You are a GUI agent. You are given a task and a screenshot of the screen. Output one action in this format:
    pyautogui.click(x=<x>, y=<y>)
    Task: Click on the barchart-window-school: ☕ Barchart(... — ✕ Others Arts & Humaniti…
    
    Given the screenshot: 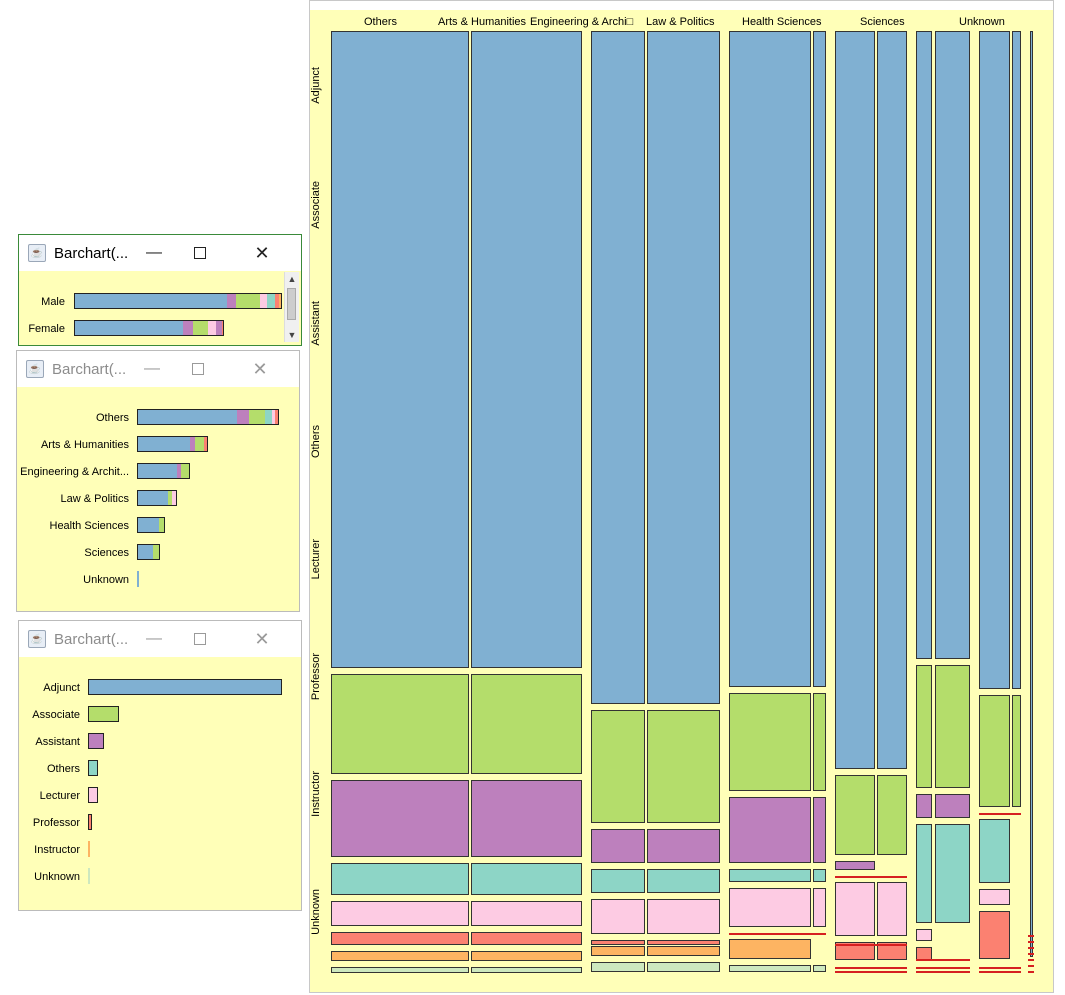 What is the action you would take?
    pyautogui.click(x=158, y=481)
    